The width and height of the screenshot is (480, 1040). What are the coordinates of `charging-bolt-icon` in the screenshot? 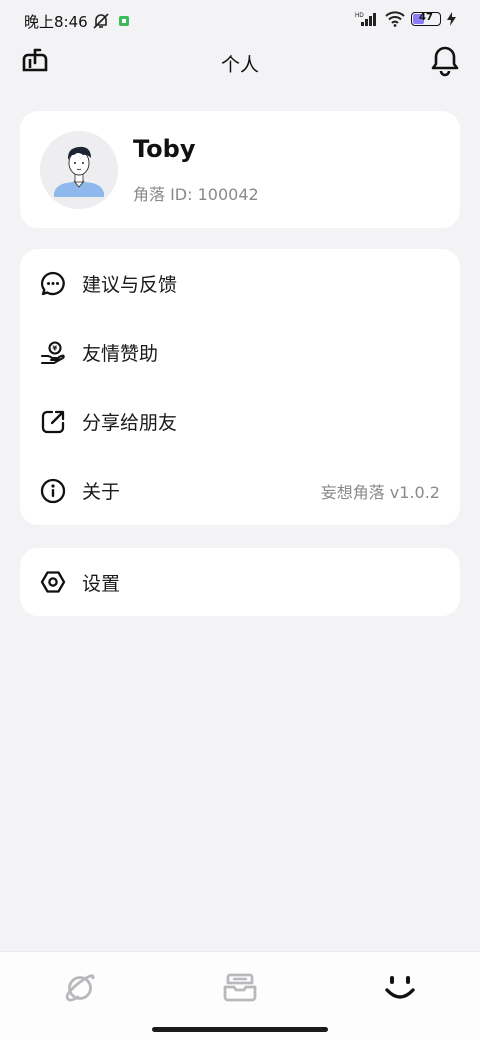 It's located at (451, 19).